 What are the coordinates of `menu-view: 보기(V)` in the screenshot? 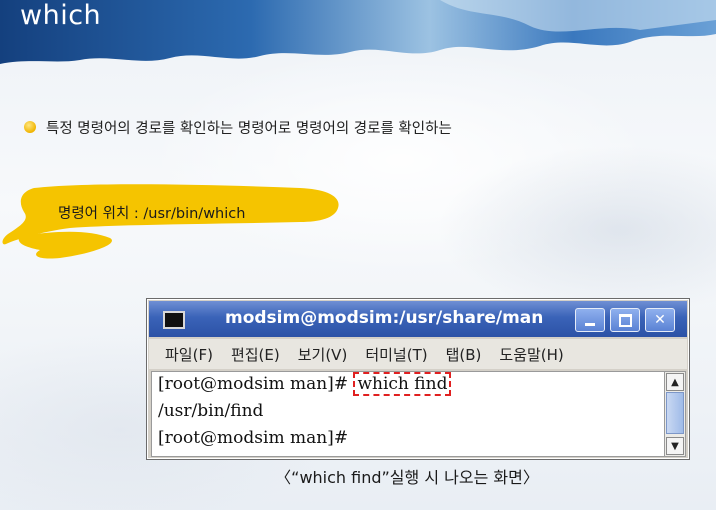 It's located at (323, 354).